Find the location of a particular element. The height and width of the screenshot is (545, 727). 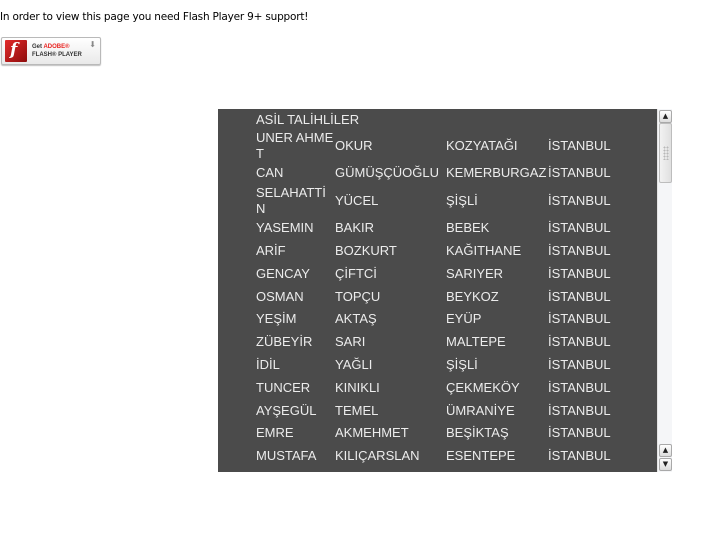

table-row: TUNCER KINIKLI ÇEKMEKÖY İSTANBUL is located at coordinates (437, 387).